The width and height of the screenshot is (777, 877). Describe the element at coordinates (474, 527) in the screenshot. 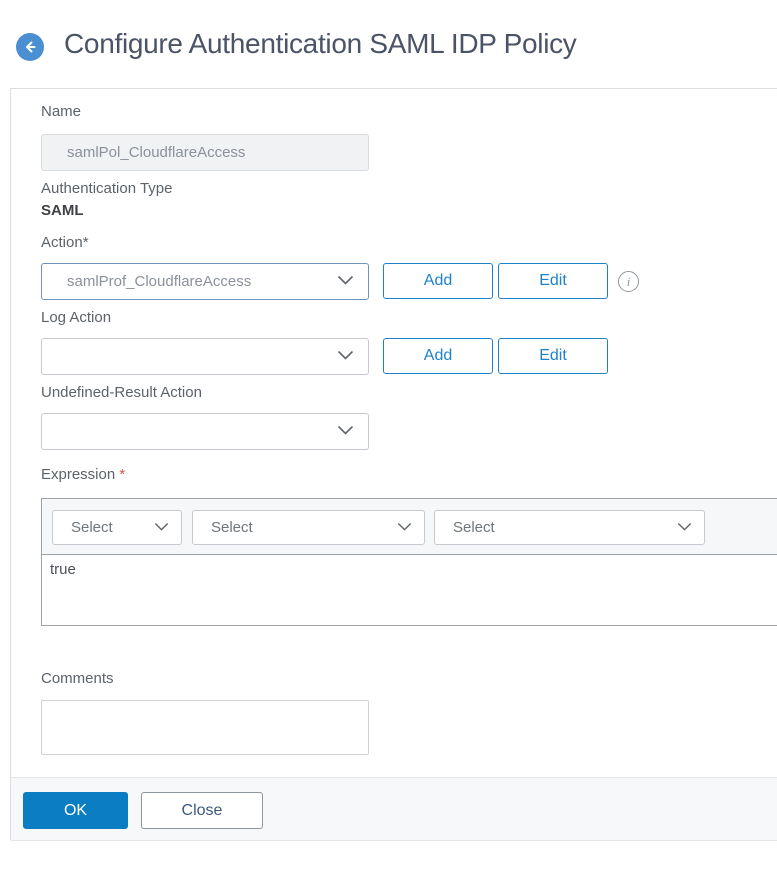

I see `expression-select-3-value: Select` at that location.